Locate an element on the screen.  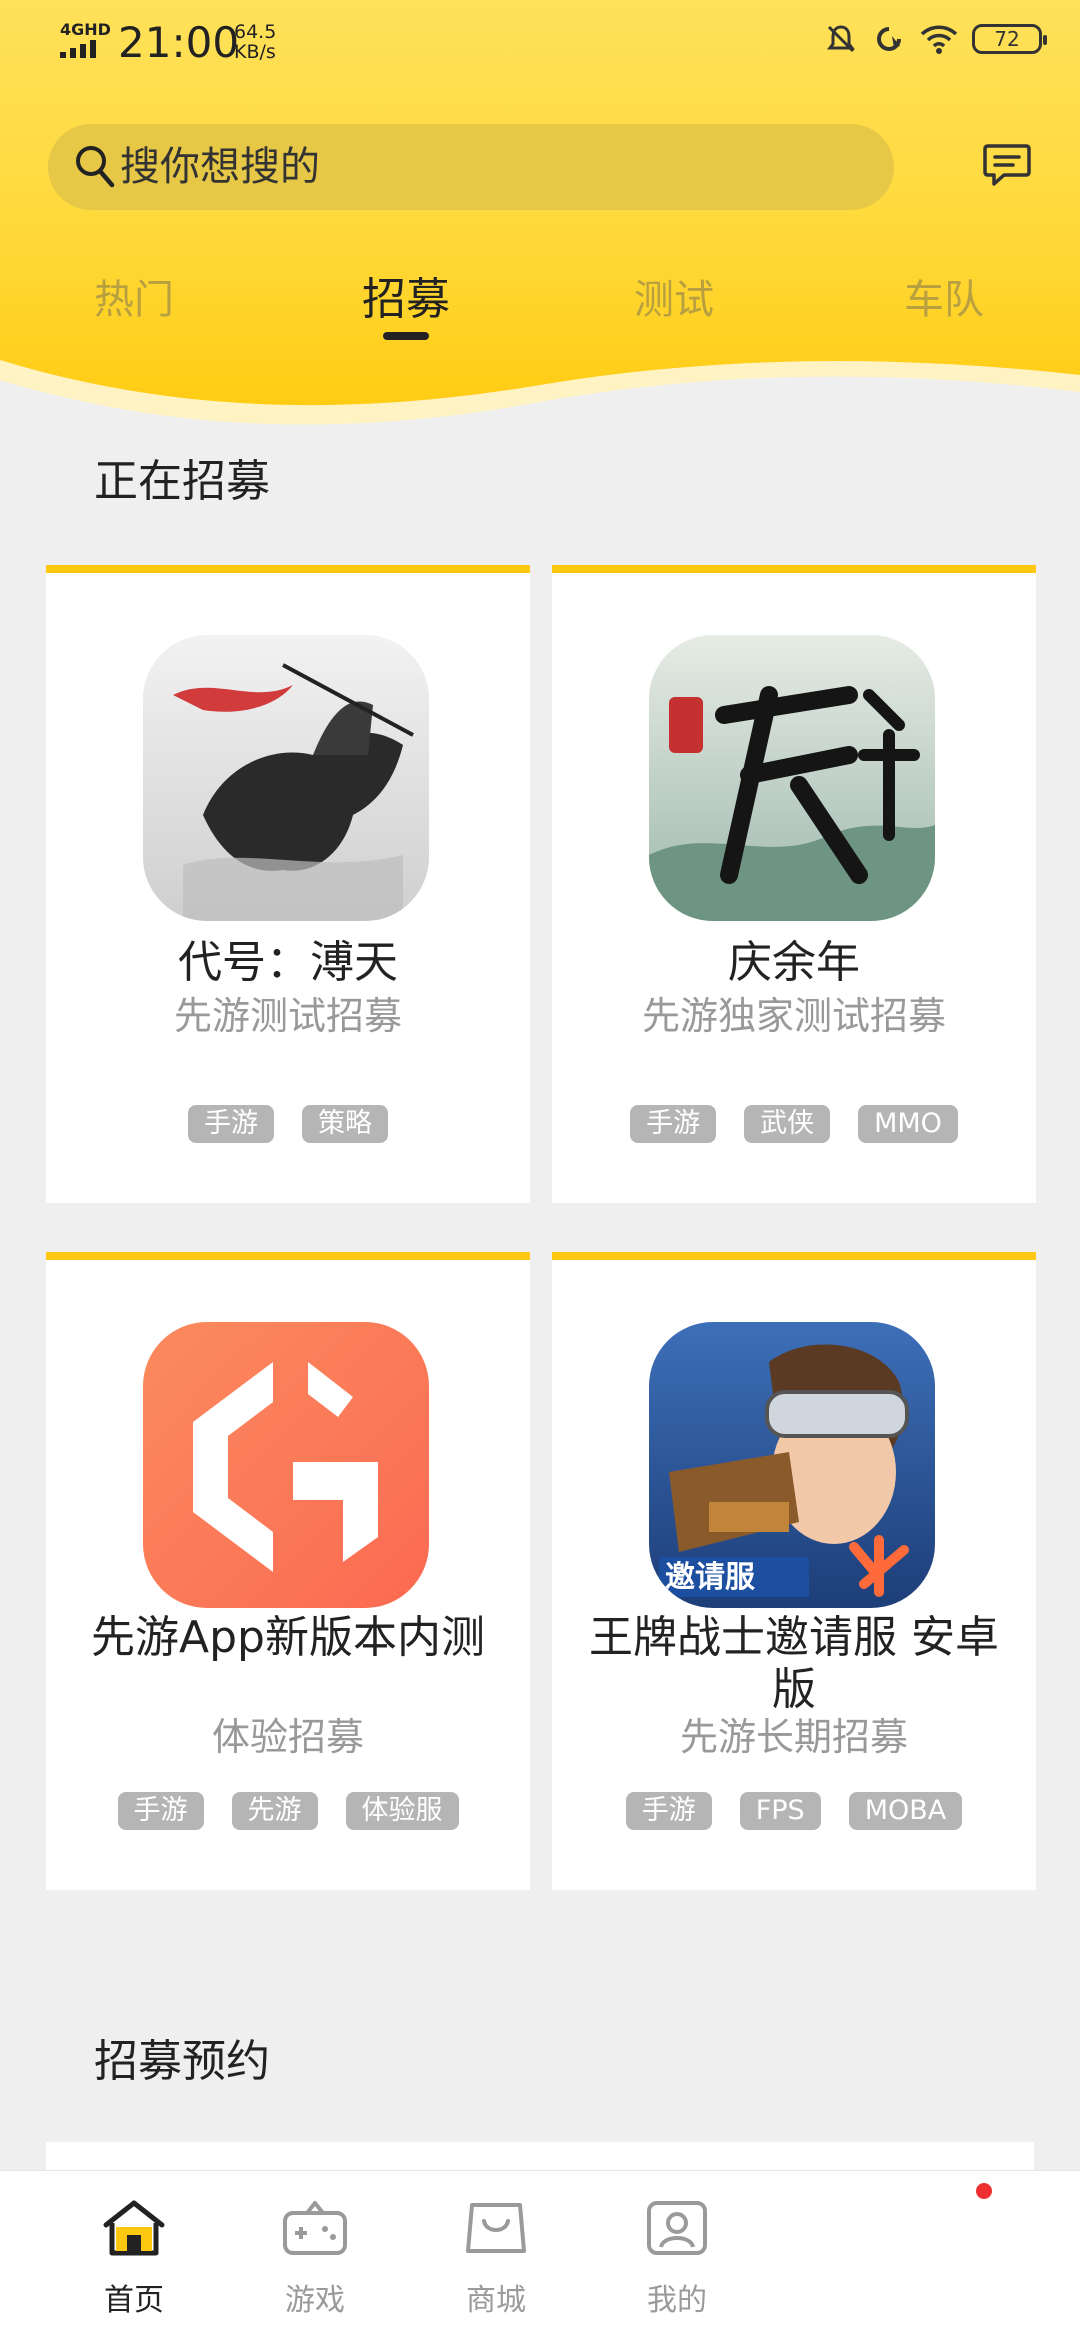
nav-profile: 我的 is located at coordinates (677, 2256).